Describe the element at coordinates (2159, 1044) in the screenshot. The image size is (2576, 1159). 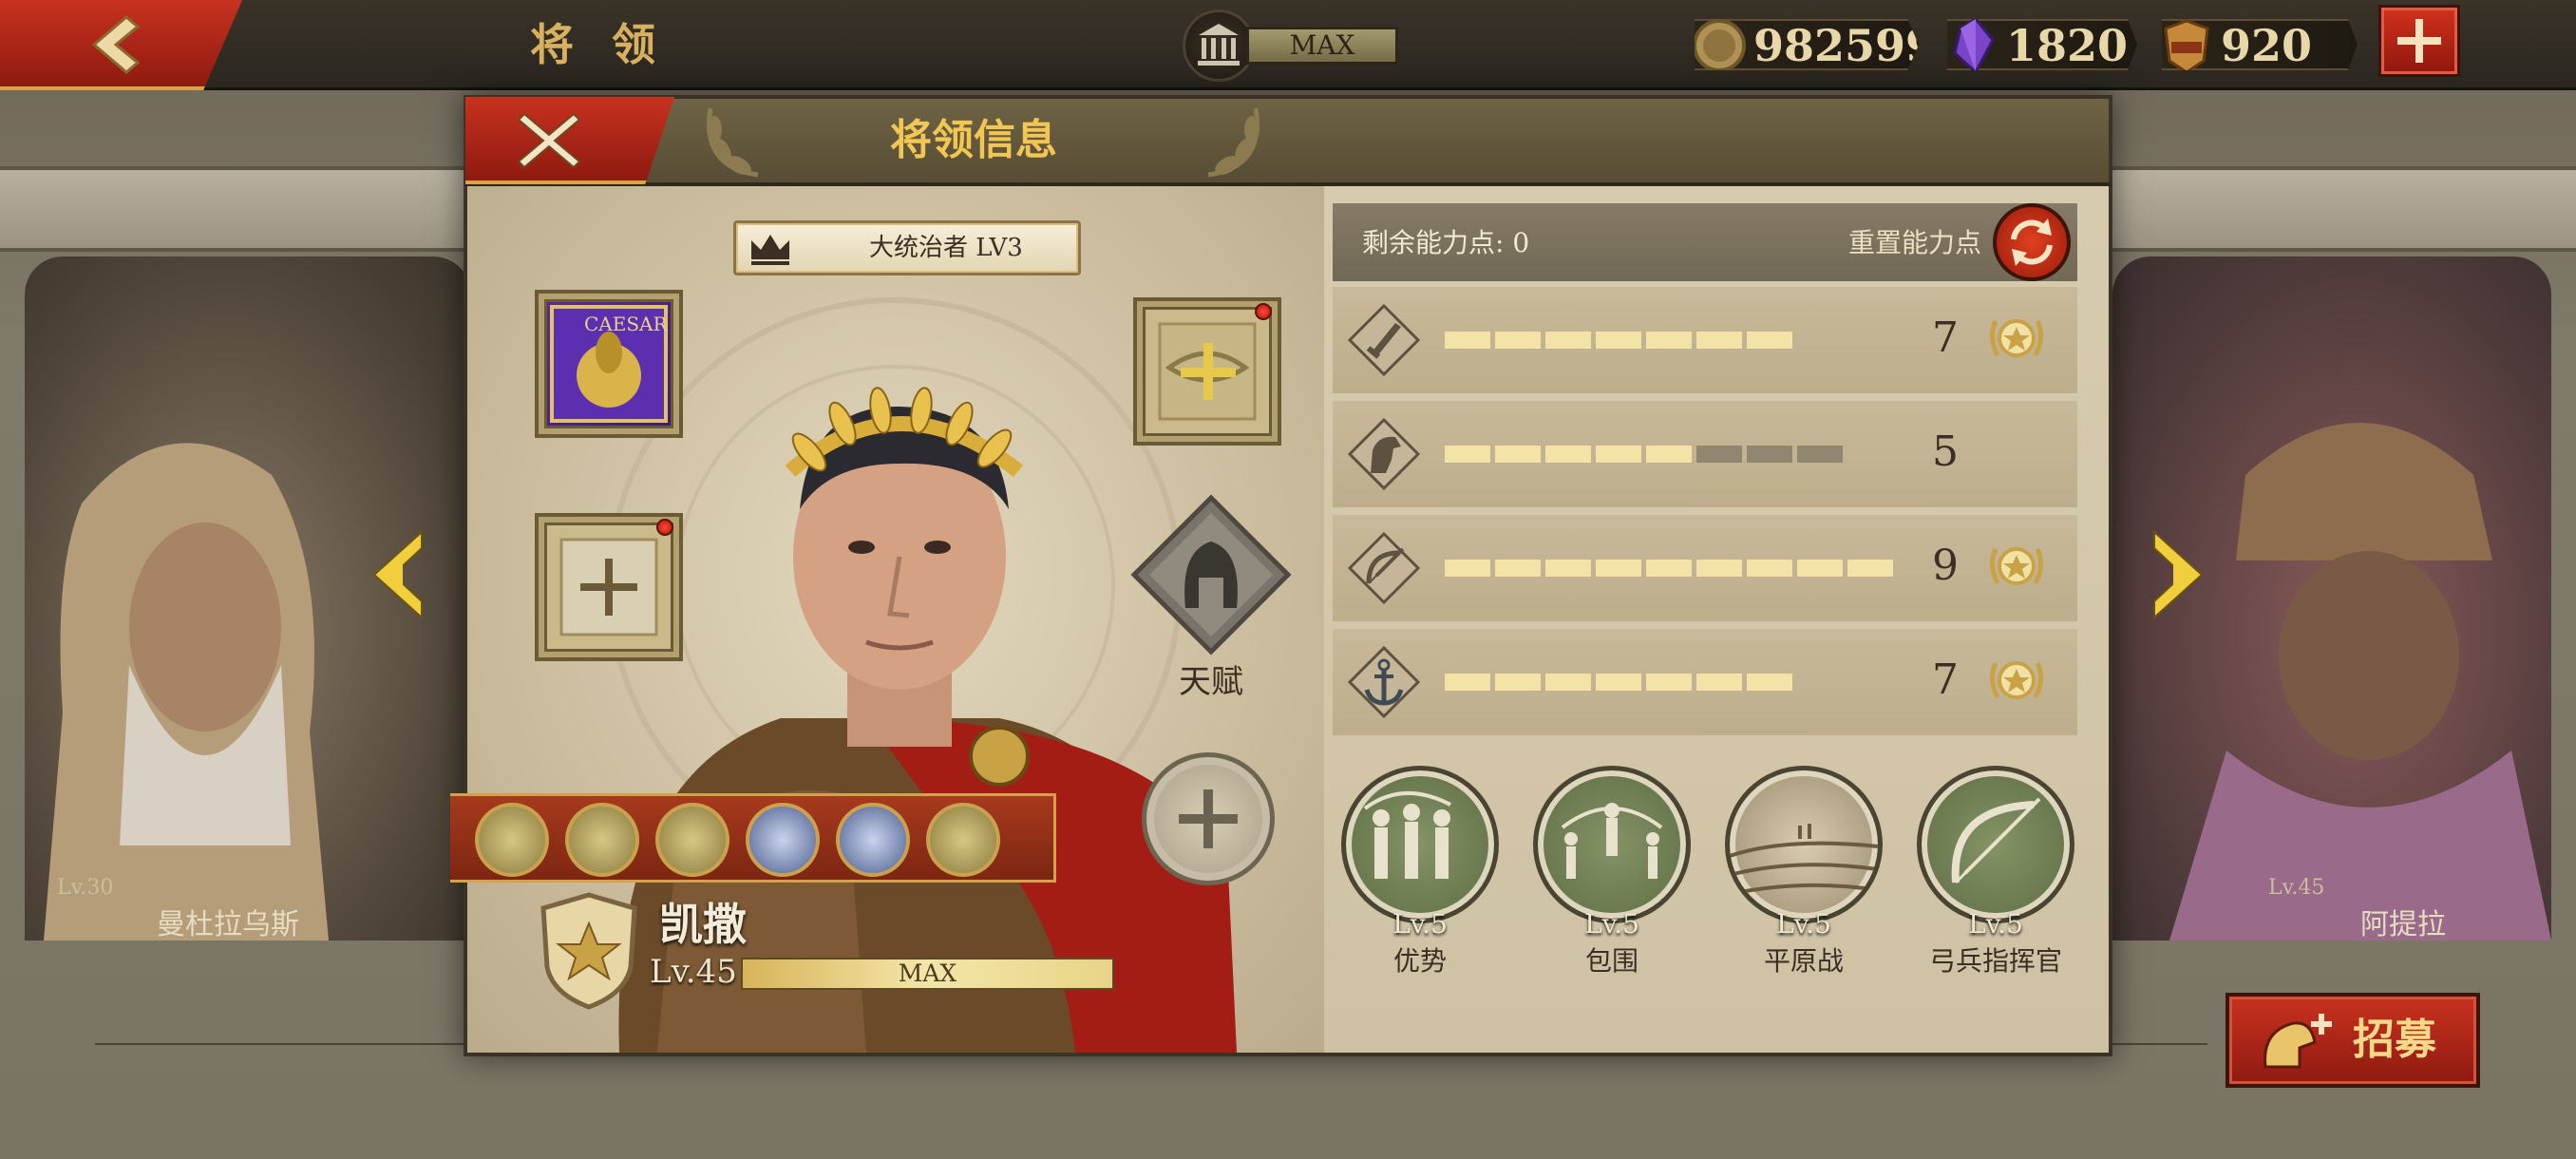
I see `divider-right` at that location.